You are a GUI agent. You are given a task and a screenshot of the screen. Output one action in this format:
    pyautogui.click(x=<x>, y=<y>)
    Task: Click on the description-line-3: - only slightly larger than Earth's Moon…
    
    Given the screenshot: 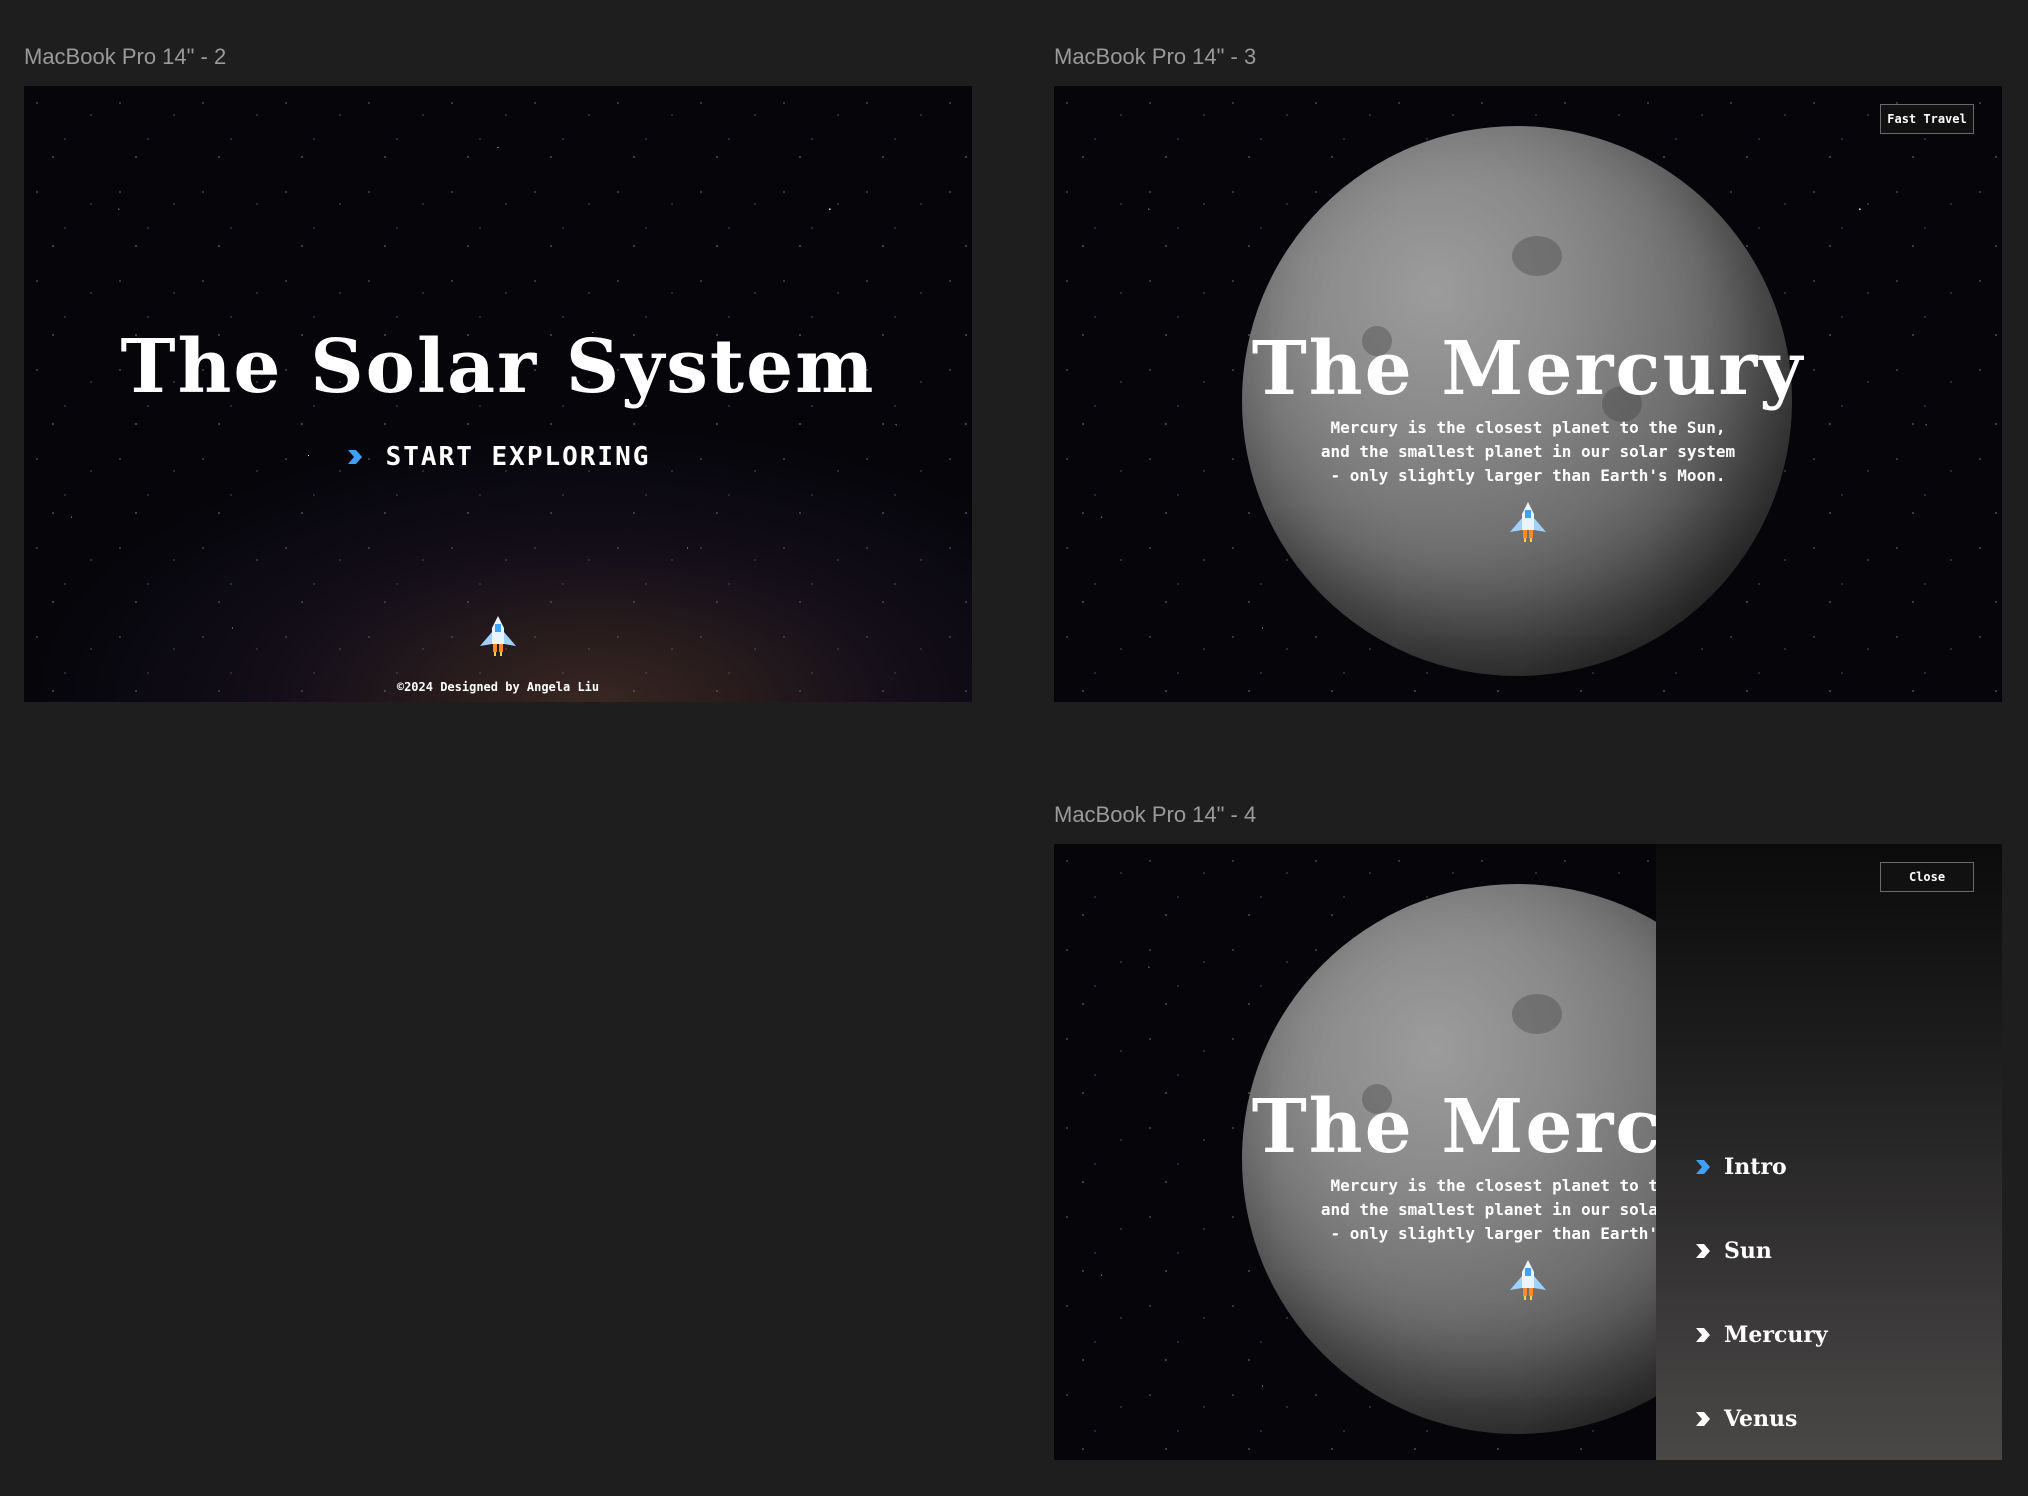 What is the action you would take?
    pyautogui.click(x=1528, y=475)
    